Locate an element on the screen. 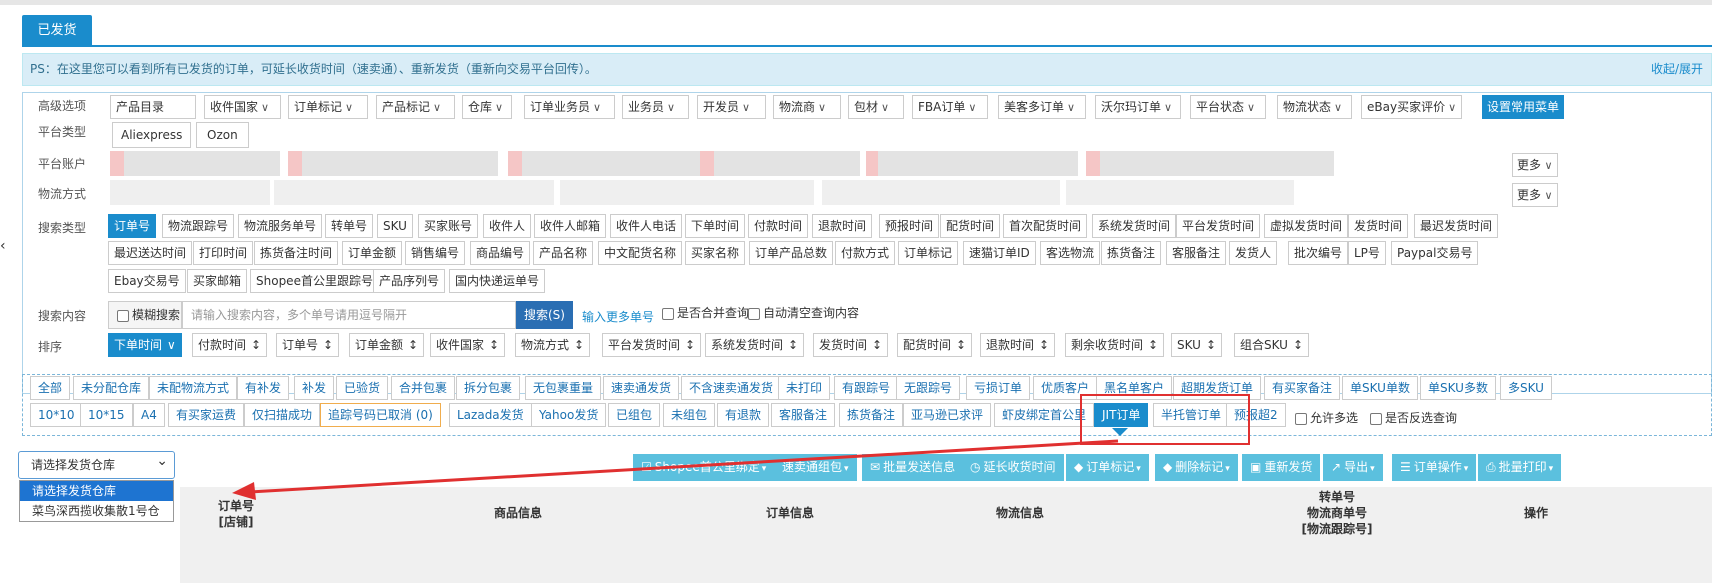 The image size is (1712, 583). quick-filter-button: 不含速卖通发货 is located at coordinates (731, 388).